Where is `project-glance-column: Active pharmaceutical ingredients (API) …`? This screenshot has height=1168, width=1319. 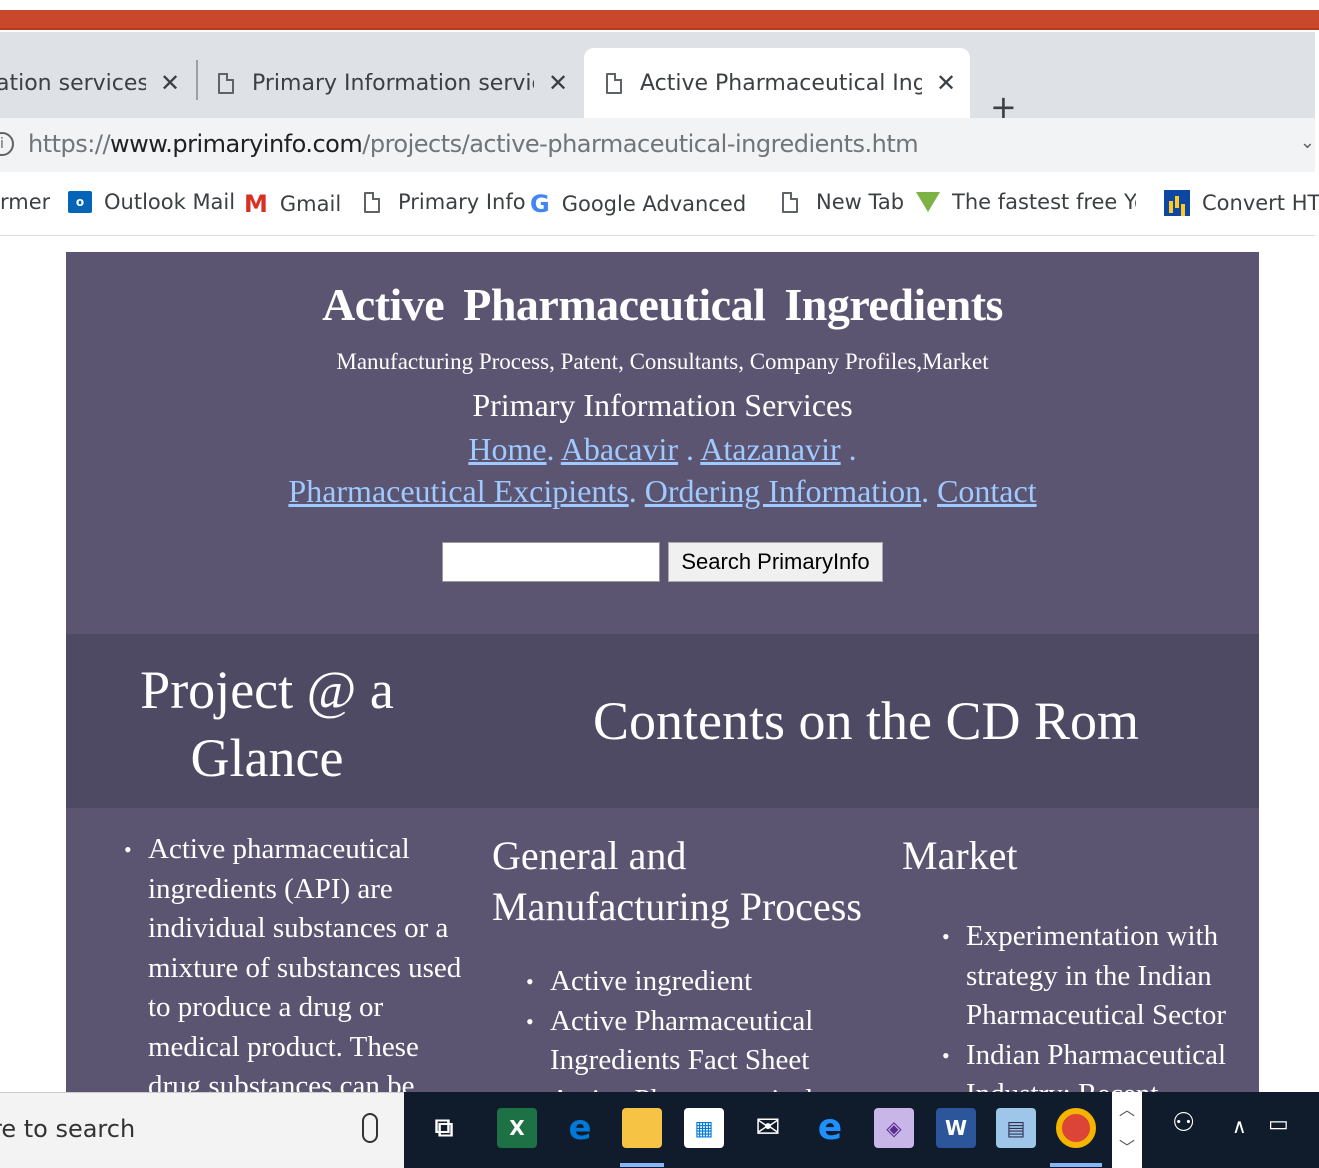 project-glance-column: Active pharmaceutical ingredients (API) … is located at coordinates (294, 961).